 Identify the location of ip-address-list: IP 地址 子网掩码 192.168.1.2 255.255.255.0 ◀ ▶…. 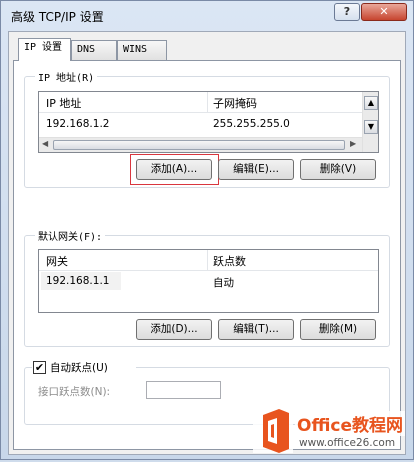
(208, 122).